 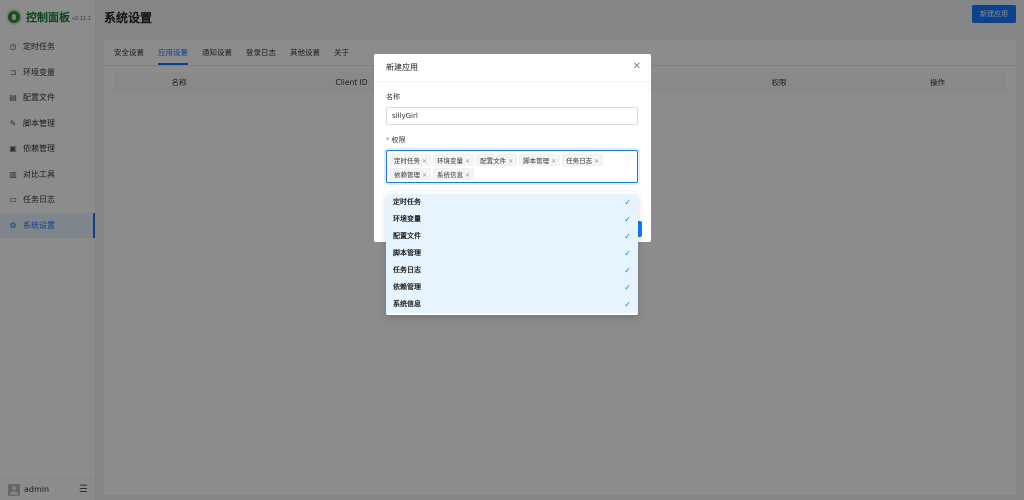 What do you see at coordinates (512, 219) in the screenshot?
I see `dropdown-option: 环境变量 ✓` at bounding box center [512, 219].